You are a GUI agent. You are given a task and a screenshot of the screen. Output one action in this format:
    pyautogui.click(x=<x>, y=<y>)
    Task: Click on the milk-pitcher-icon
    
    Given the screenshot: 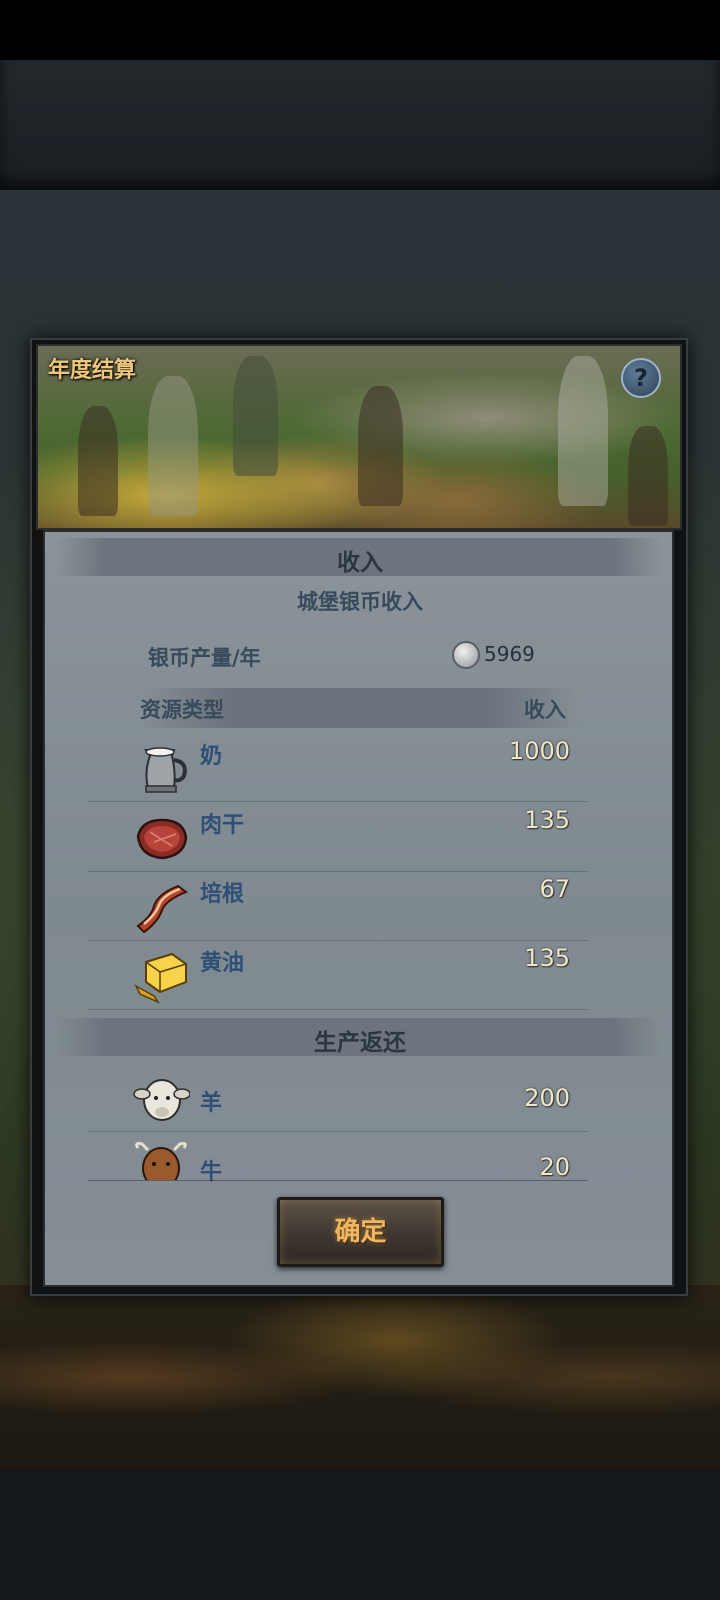 What is the action you would take?
    pyautogui.click(x=165, y=770)
    